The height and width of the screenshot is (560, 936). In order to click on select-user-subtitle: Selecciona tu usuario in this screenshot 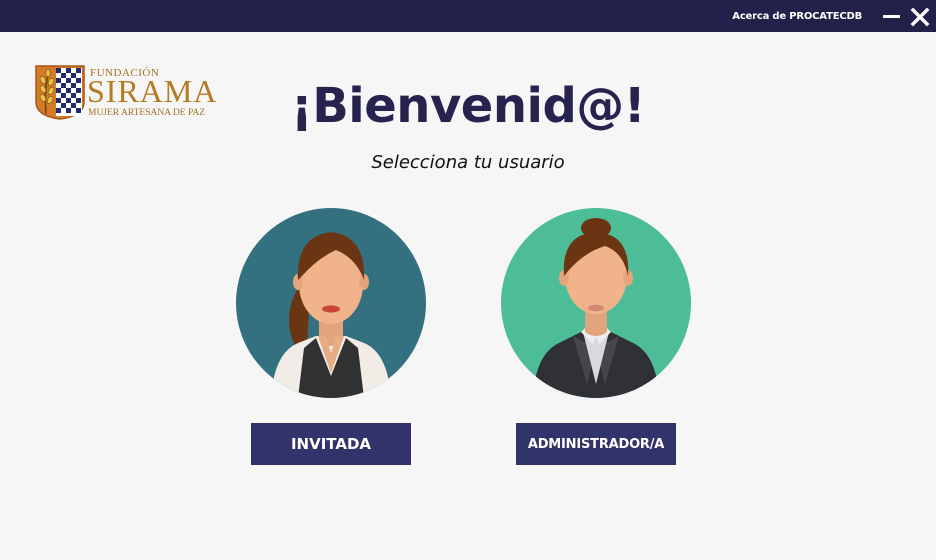, I will do `click(468, 162)`.